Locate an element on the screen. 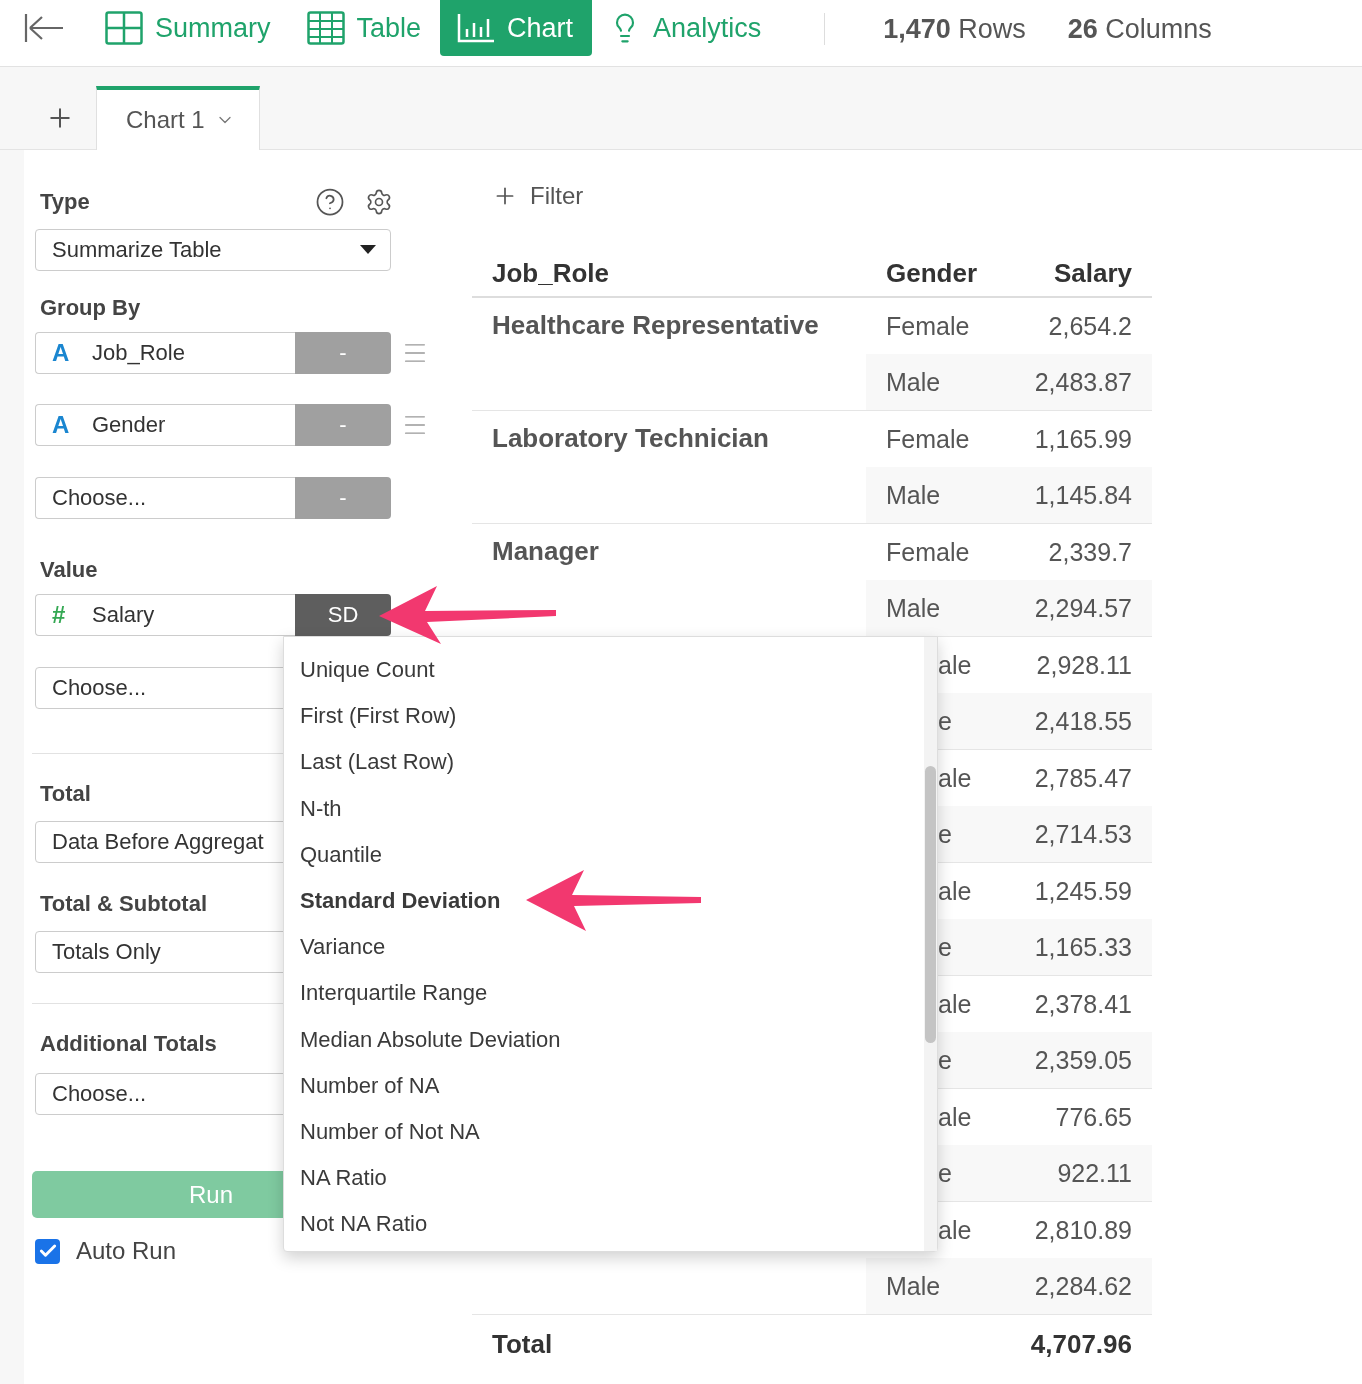  column-header: Salary is located at coordinates (1092, 273).